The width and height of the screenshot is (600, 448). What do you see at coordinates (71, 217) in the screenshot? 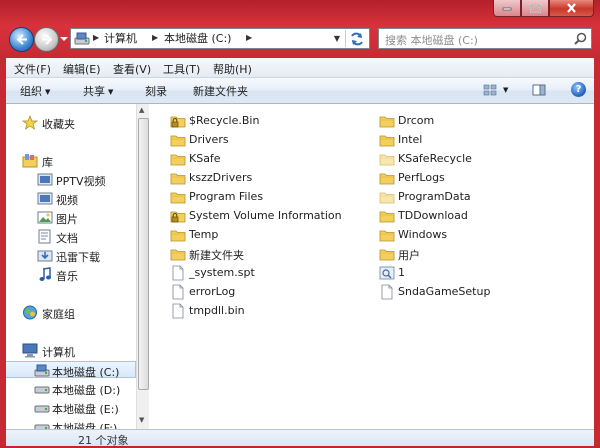
I see `nav-library-pictures: 图片` at bounding box center [71, 217].